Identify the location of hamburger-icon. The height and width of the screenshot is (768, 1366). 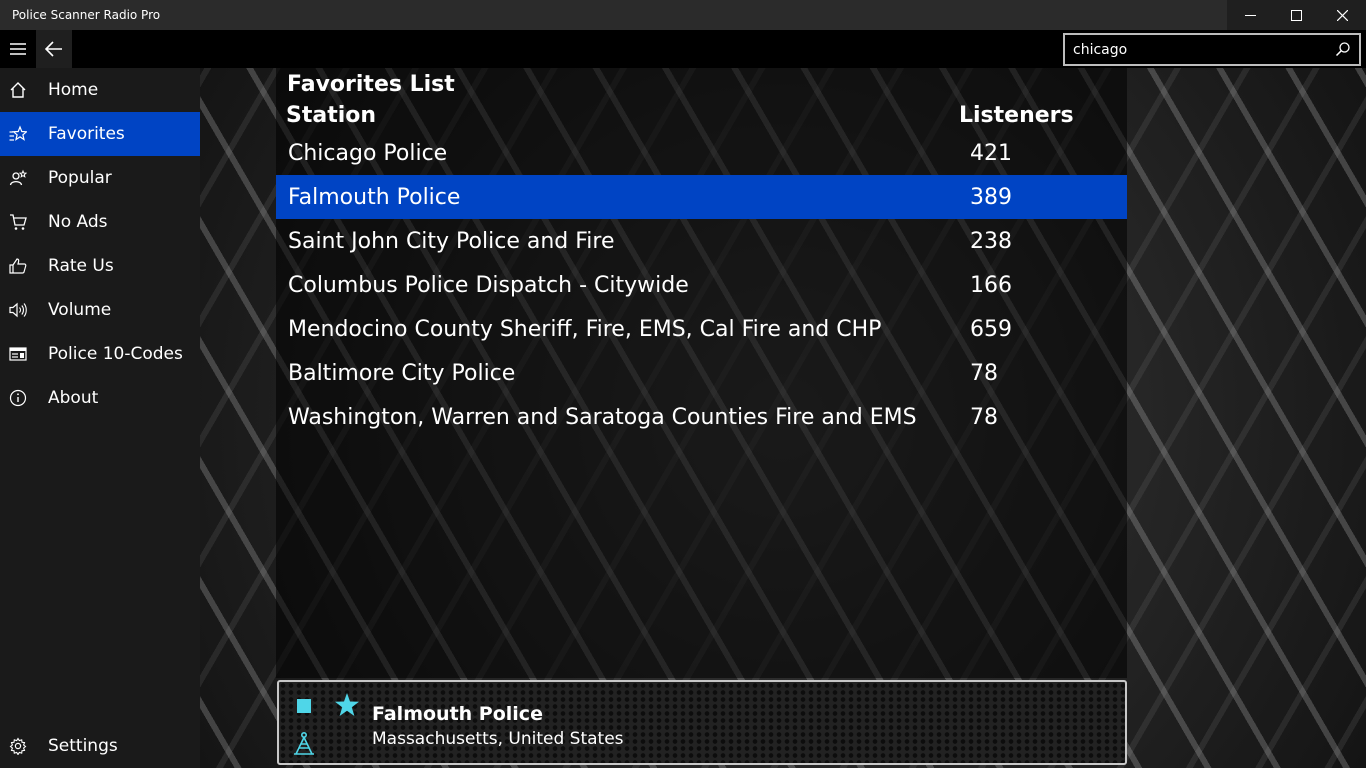
(18, 49).